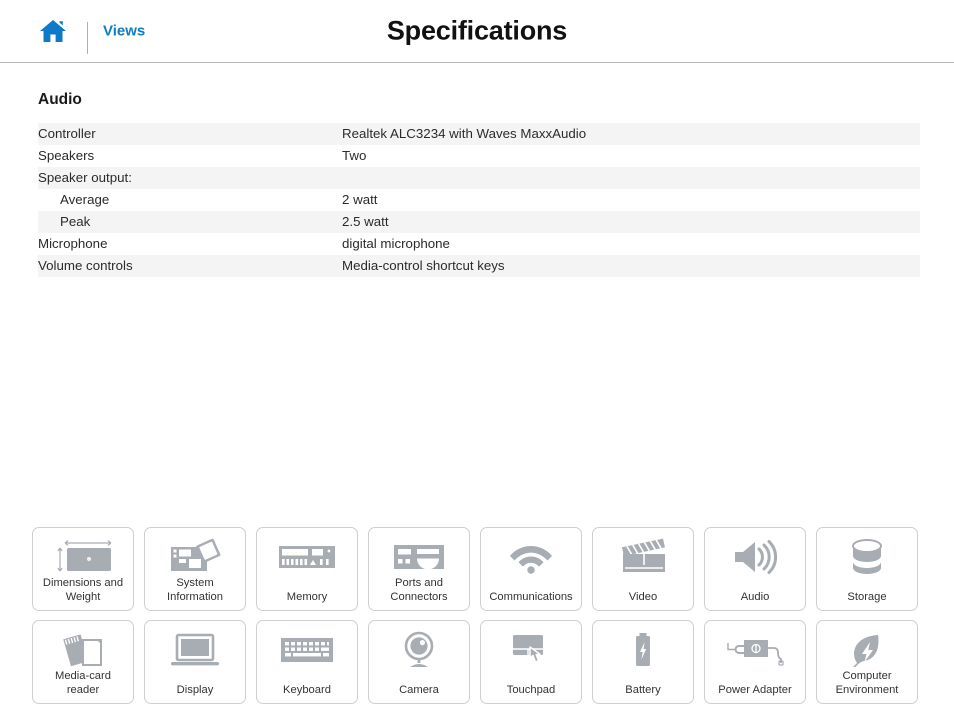  I want to click on spec-value: Realtek ALC3234 with Waves MaxxAudio, so click(464, 133).